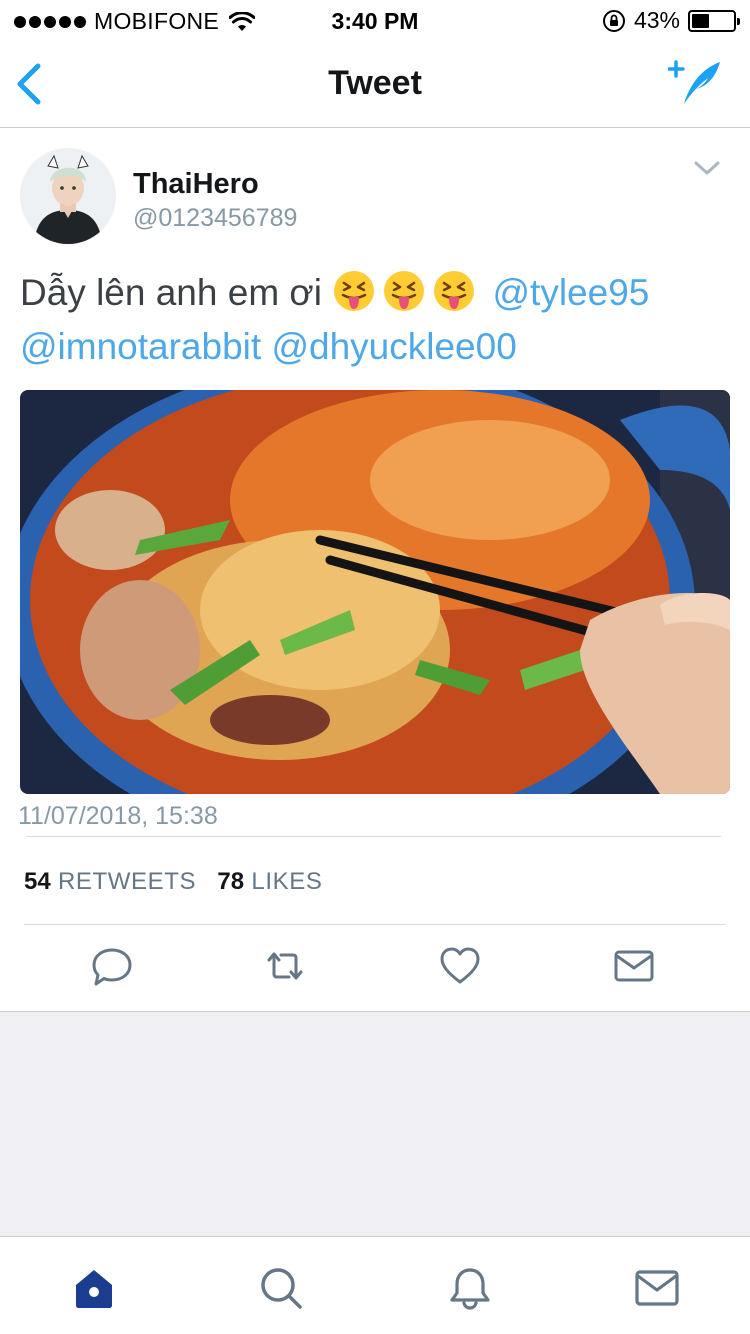 This screenshot has height=1334, width=750. What do you see at coordinates (68, 196) in the screenshot?
I see `avatar` at bounding box center [68, 196].